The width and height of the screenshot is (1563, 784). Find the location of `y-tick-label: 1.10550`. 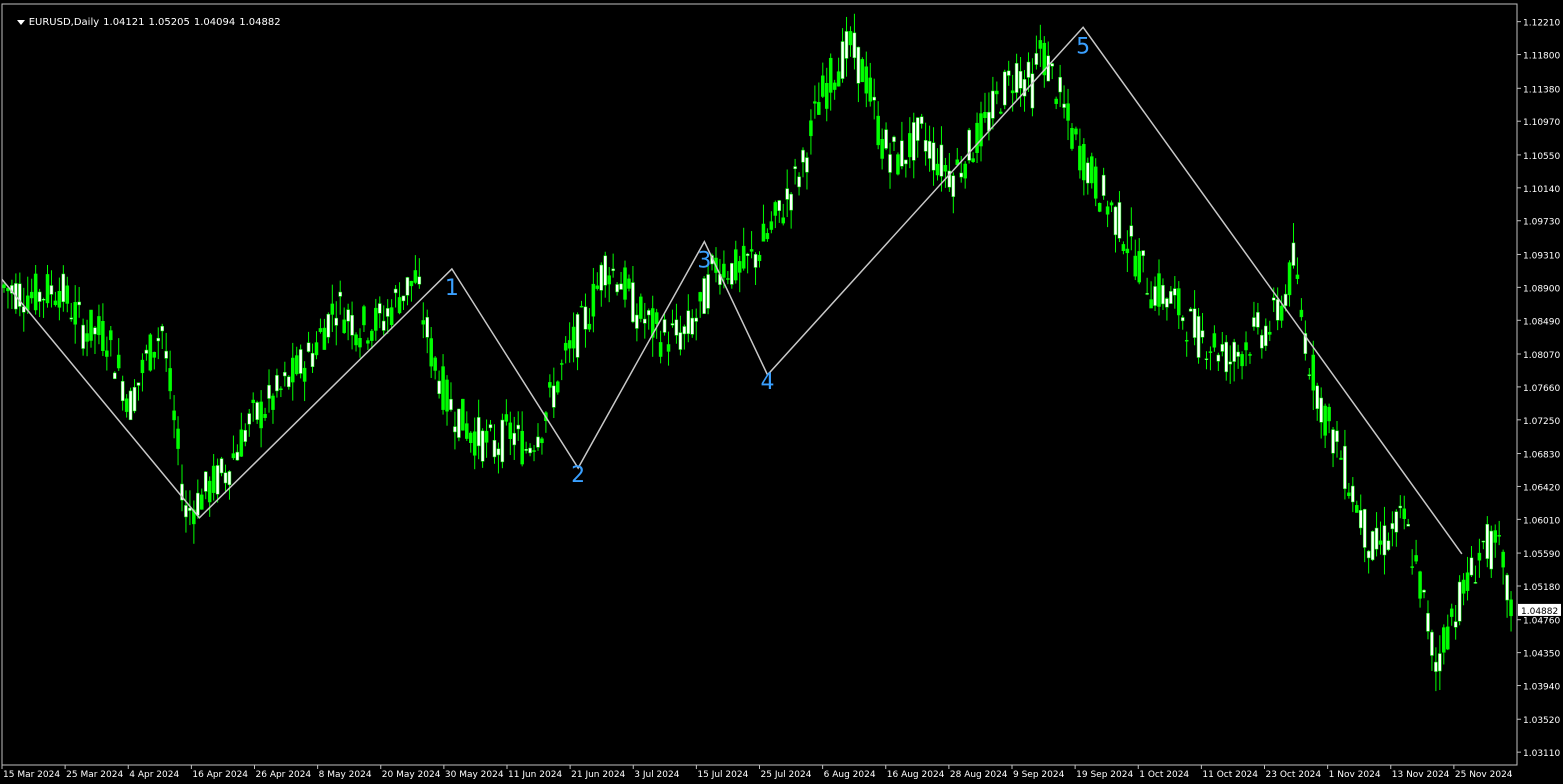

y-tick-label: 1.10550 is located at coordinates (1541, 157).